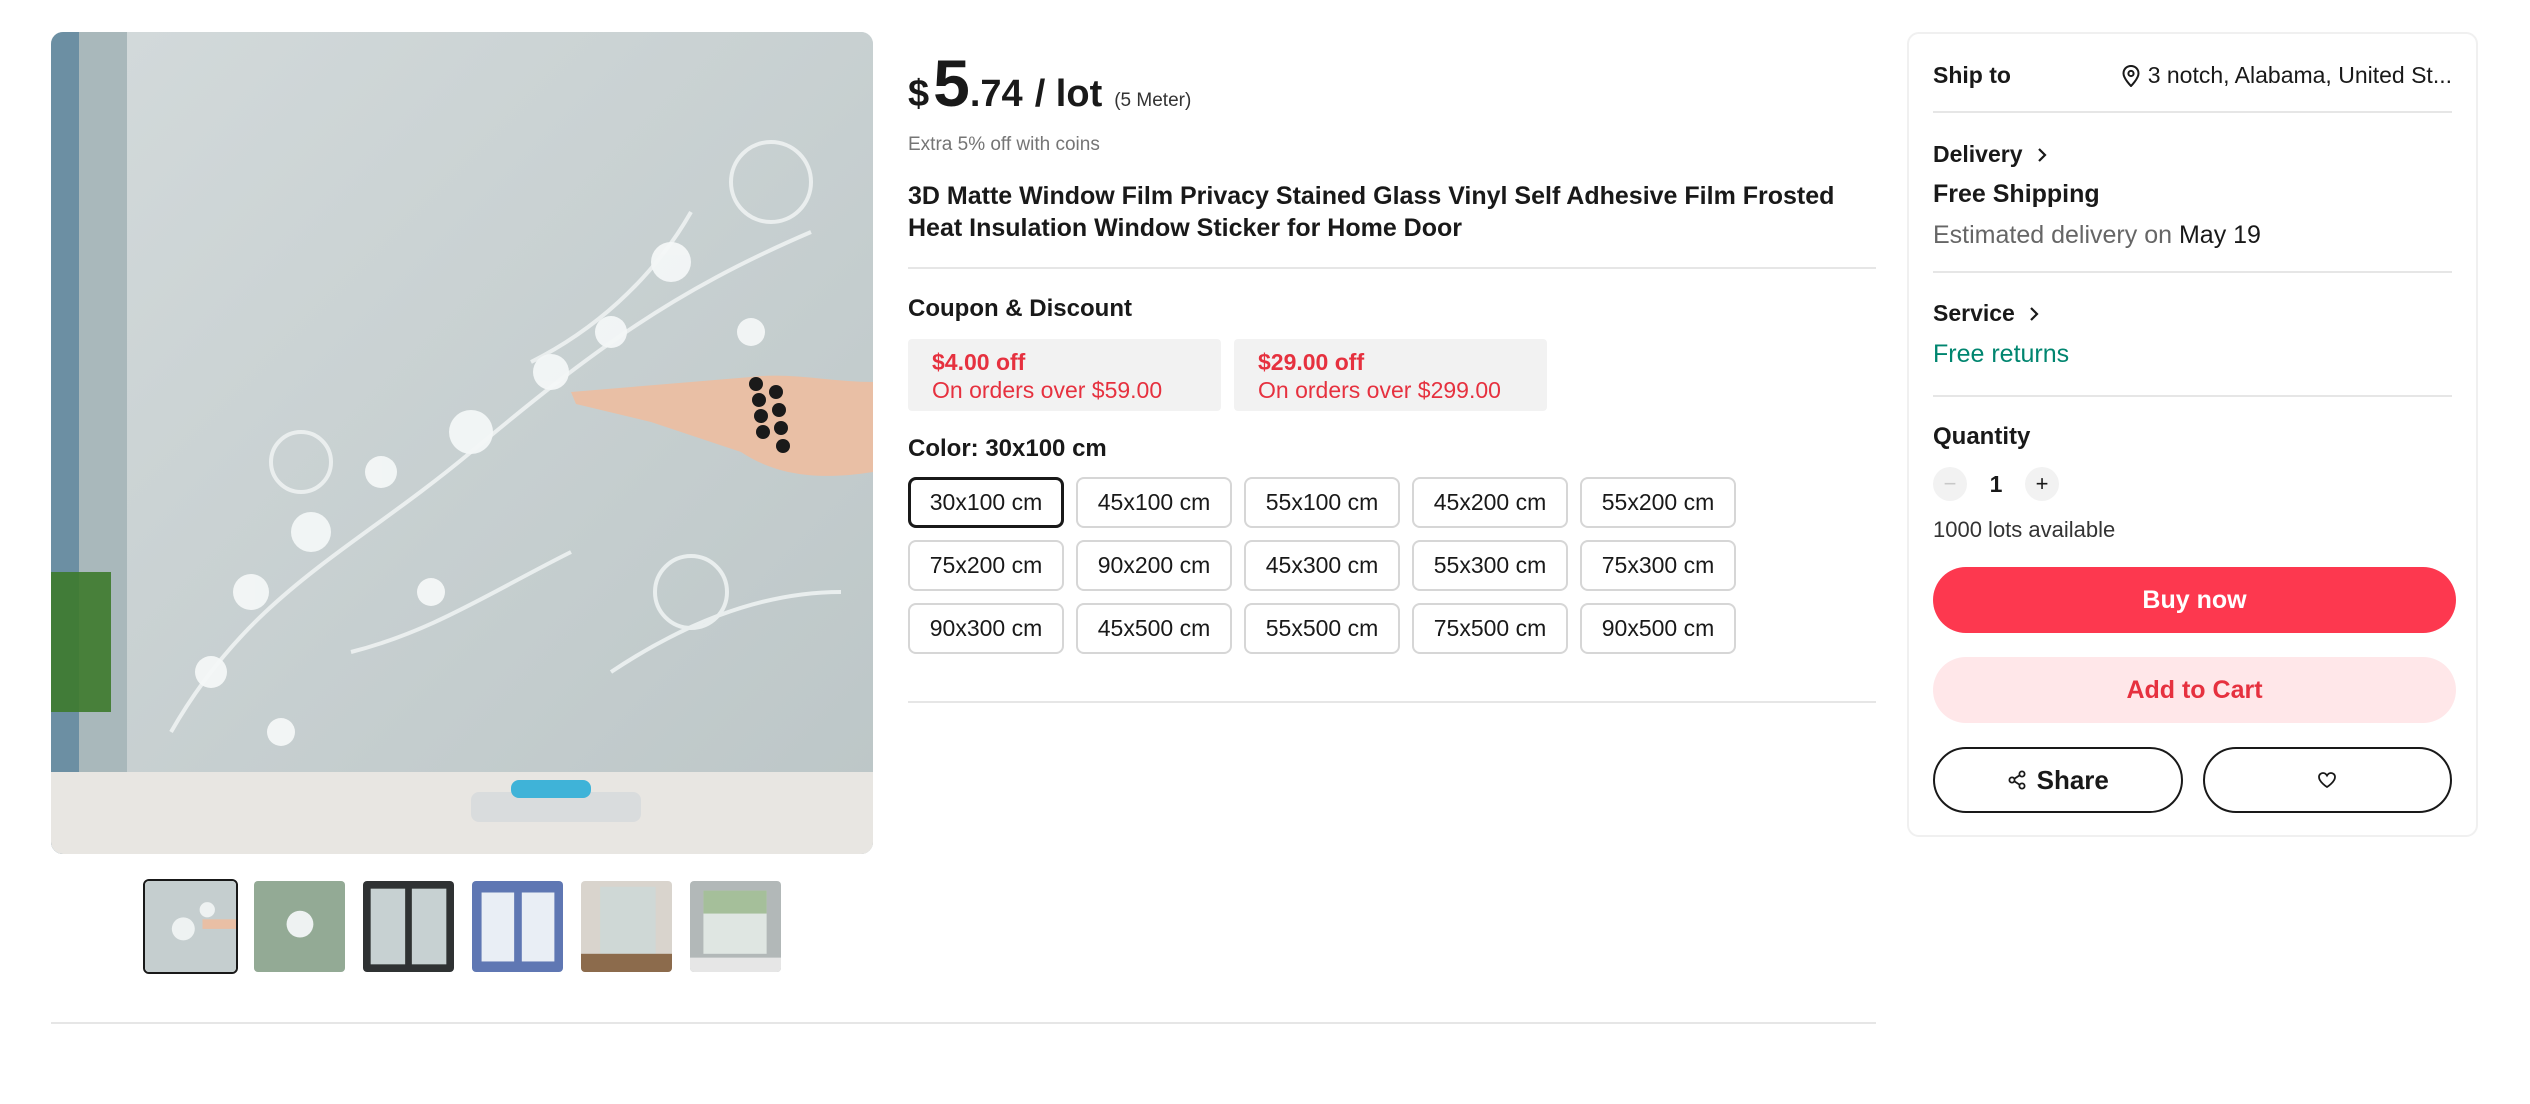 This screenshot has width=2530, height=1104. What do you see at coordinates (1978, 154) in the screenshot?
I see `delivery-label: Delivery` at bounding box center [1978, 154].